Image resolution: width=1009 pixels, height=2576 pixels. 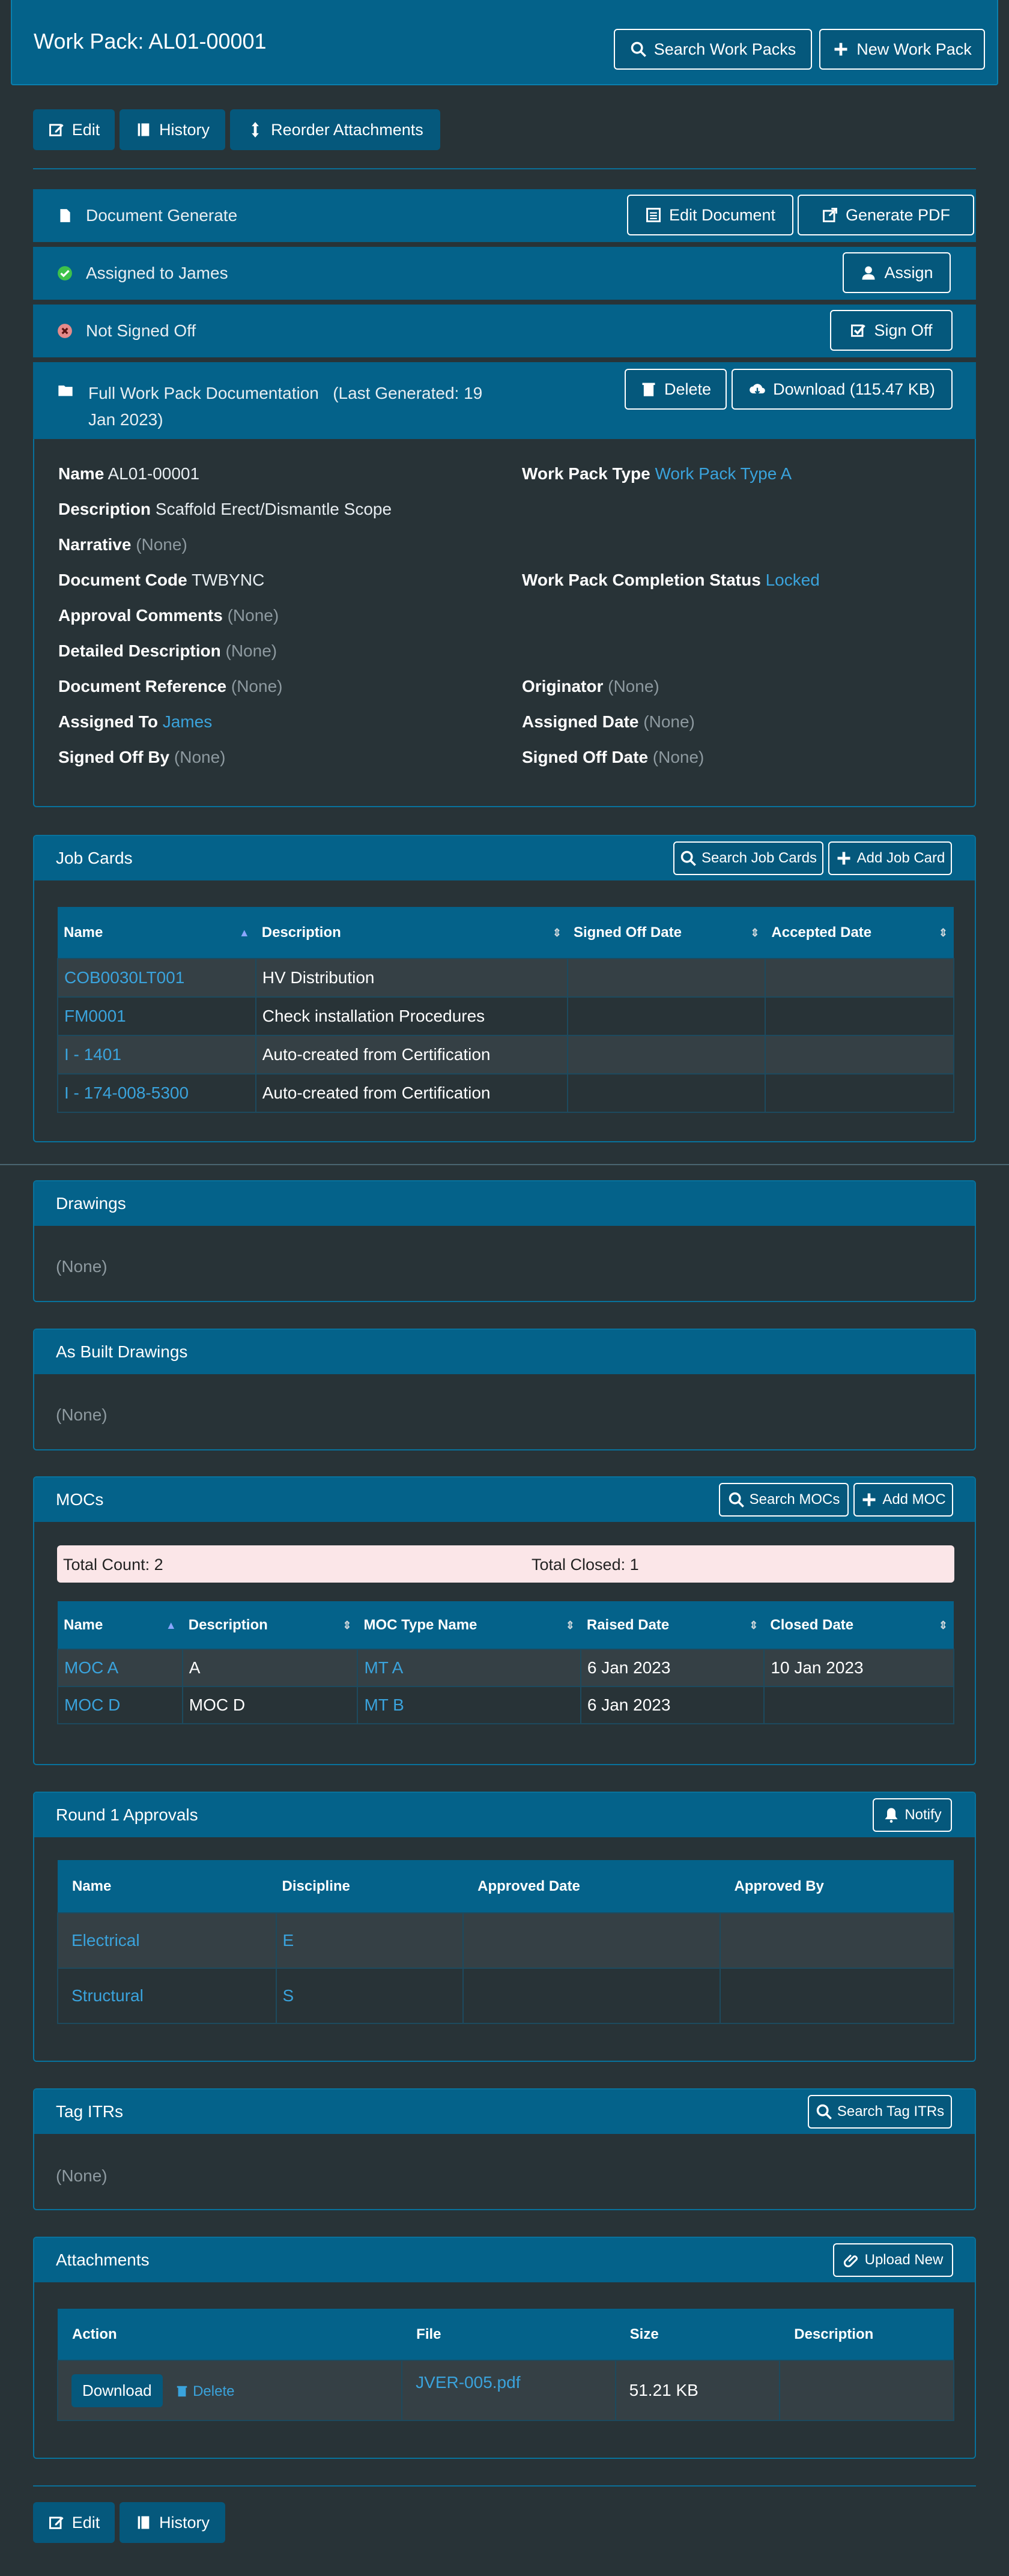 What do you see at coordinates (156, 978) in the screenshot?
I see `job-card-link: COB0030LT001` at bounding box center [156, 978].